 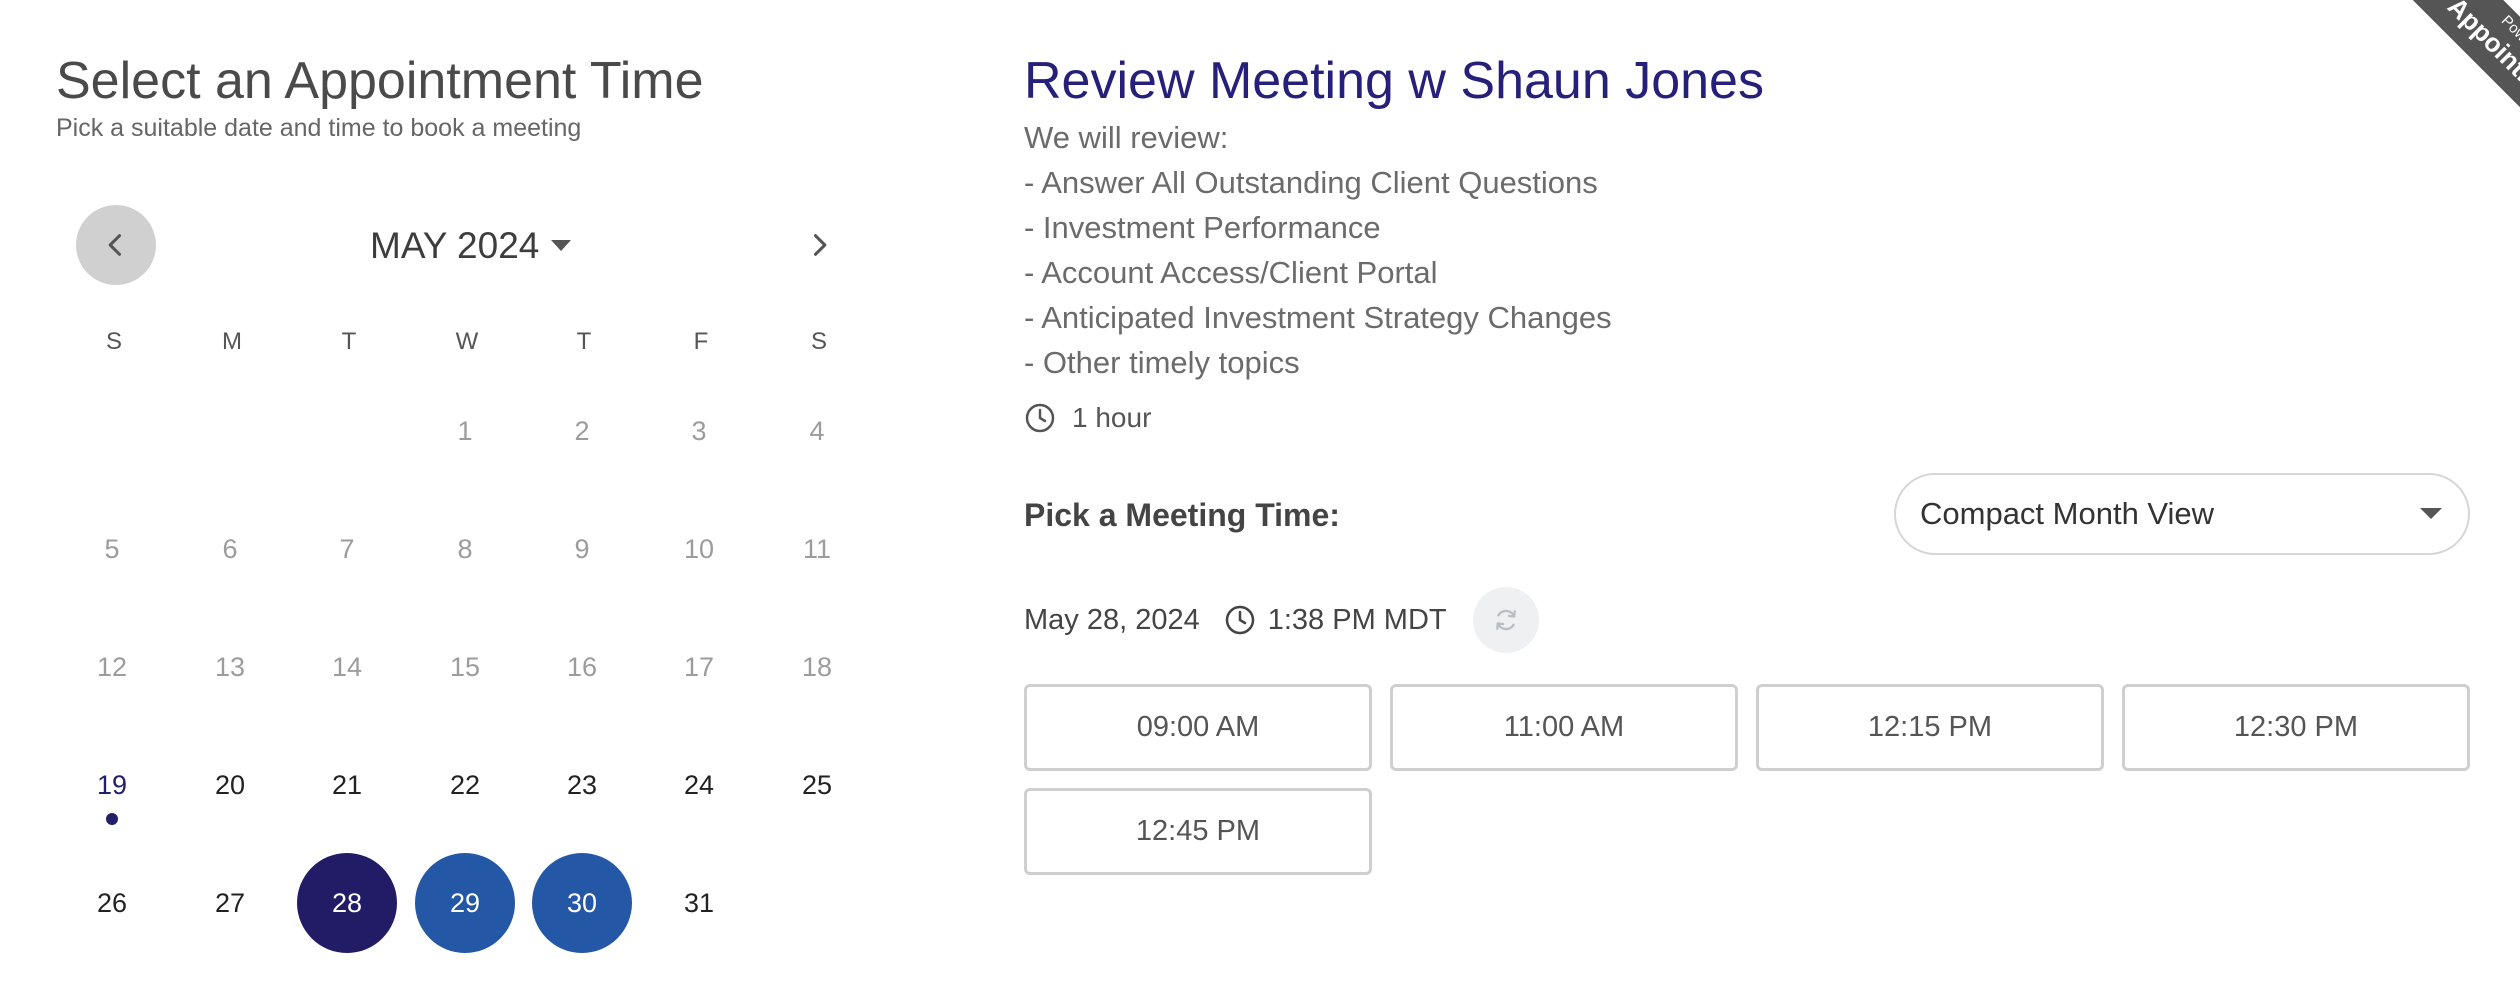 I want to click on day-number: 6, so click(x=230, y=548).